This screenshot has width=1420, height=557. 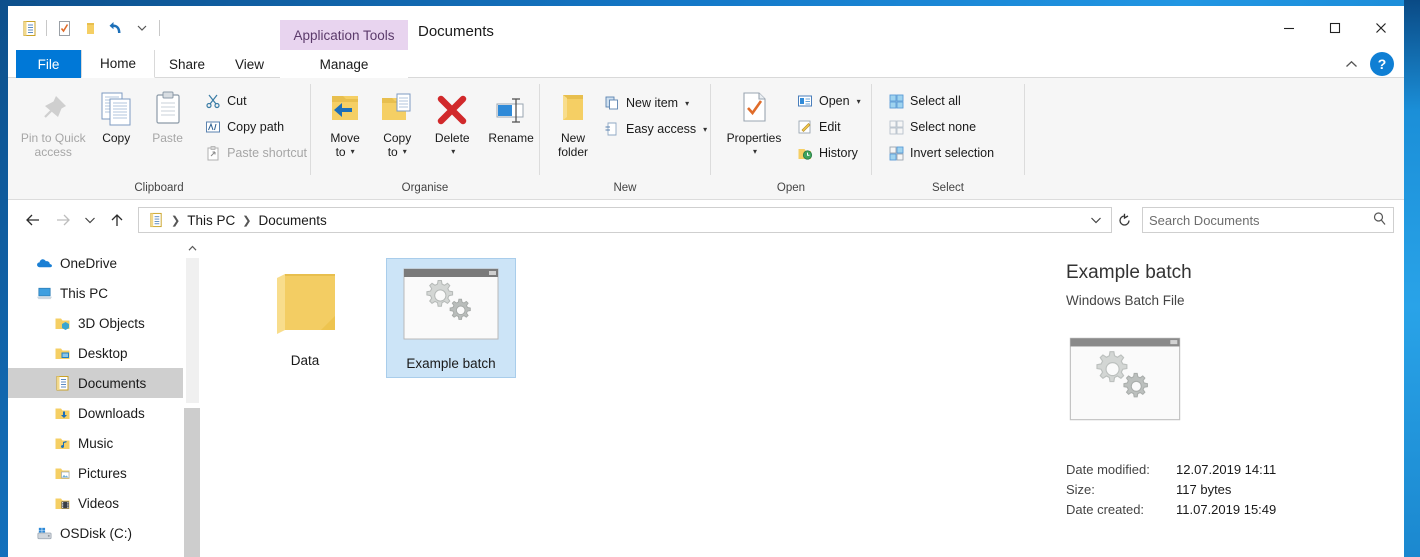 I want to click on open-button: Open ▾, so click(x=828, y=101).